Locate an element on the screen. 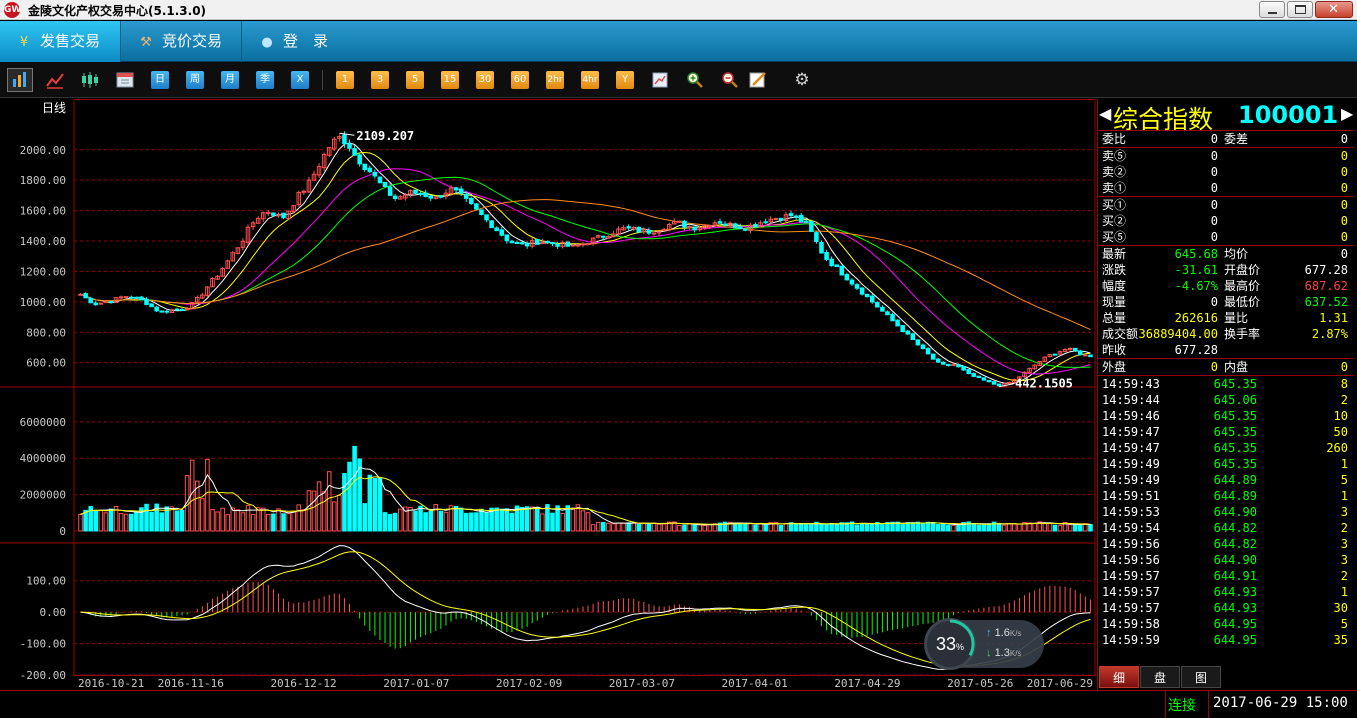 The height and width of the screenshot is (718, 1357). minute-15-button: 15 is located at coordinates (450, 80).